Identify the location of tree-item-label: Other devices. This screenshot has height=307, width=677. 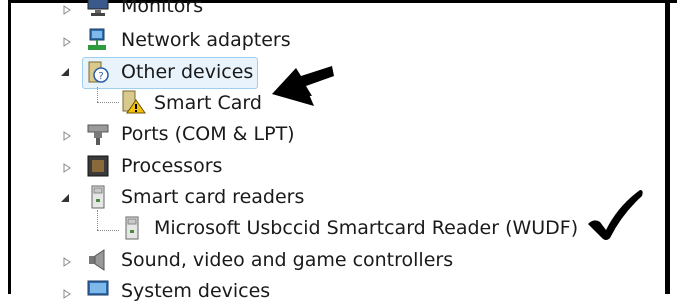
(187, 72).